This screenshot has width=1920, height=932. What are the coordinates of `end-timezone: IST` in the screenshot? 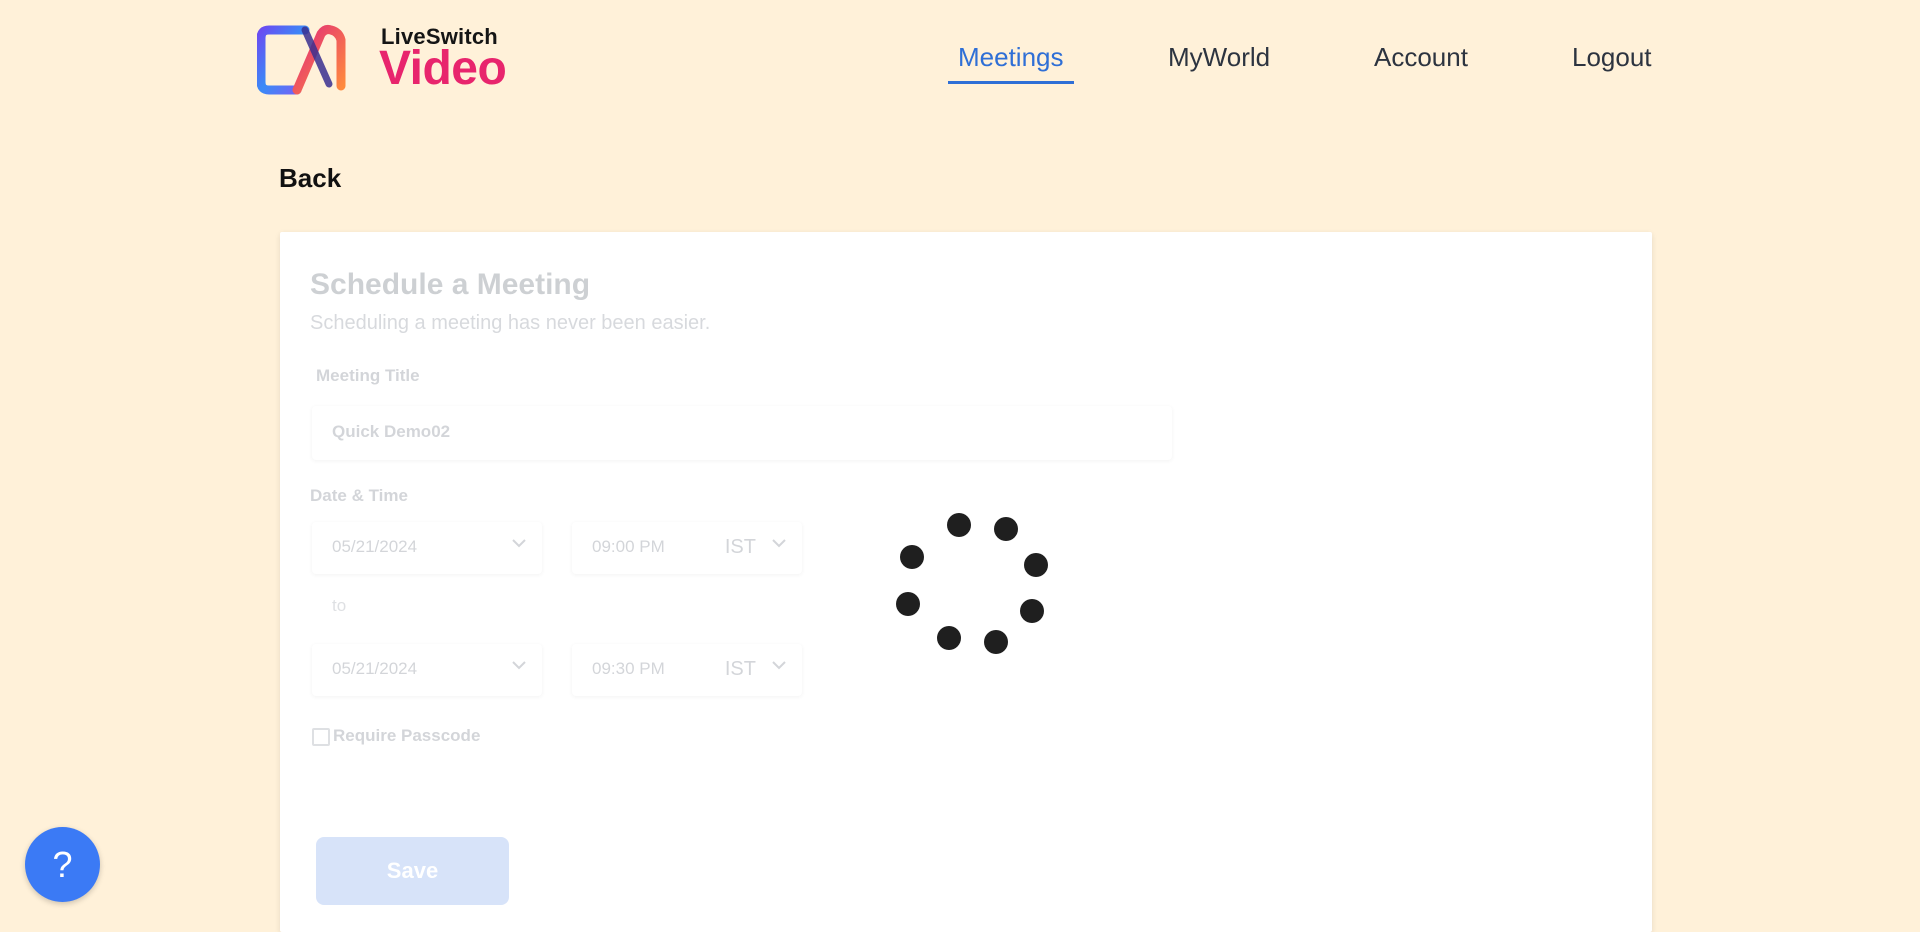 It's located at (740, 669).